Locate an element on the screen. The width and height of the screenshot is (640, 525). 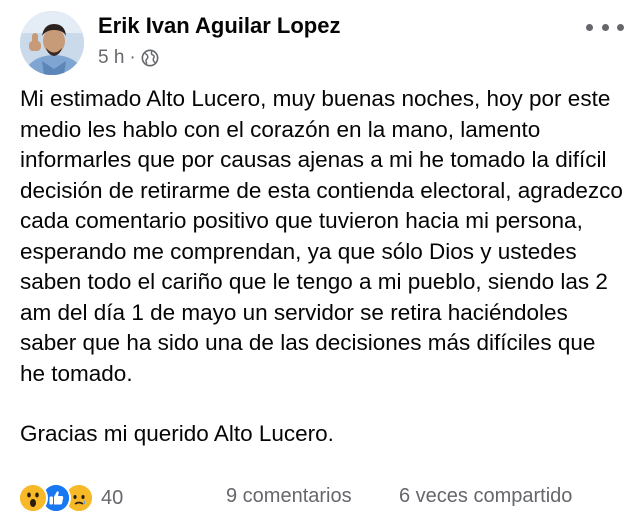
comments-count-link: 9 comentarios is located at coordinates (289, 496).